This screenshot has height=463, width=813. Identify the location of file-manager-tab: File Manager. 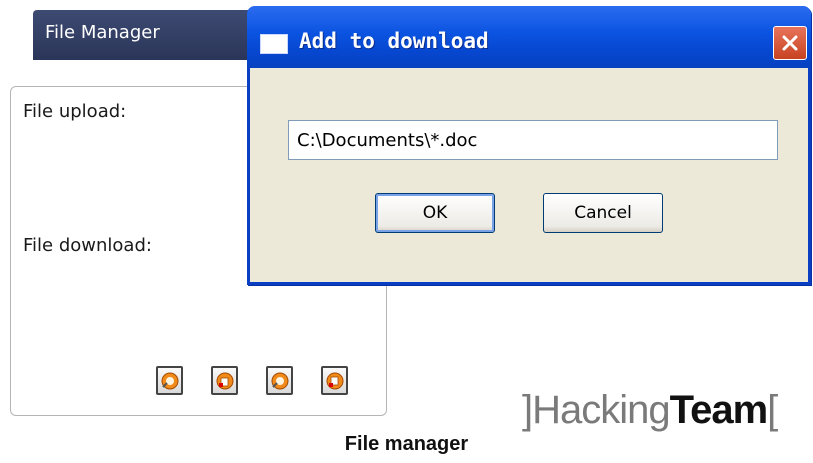
(148, 35).